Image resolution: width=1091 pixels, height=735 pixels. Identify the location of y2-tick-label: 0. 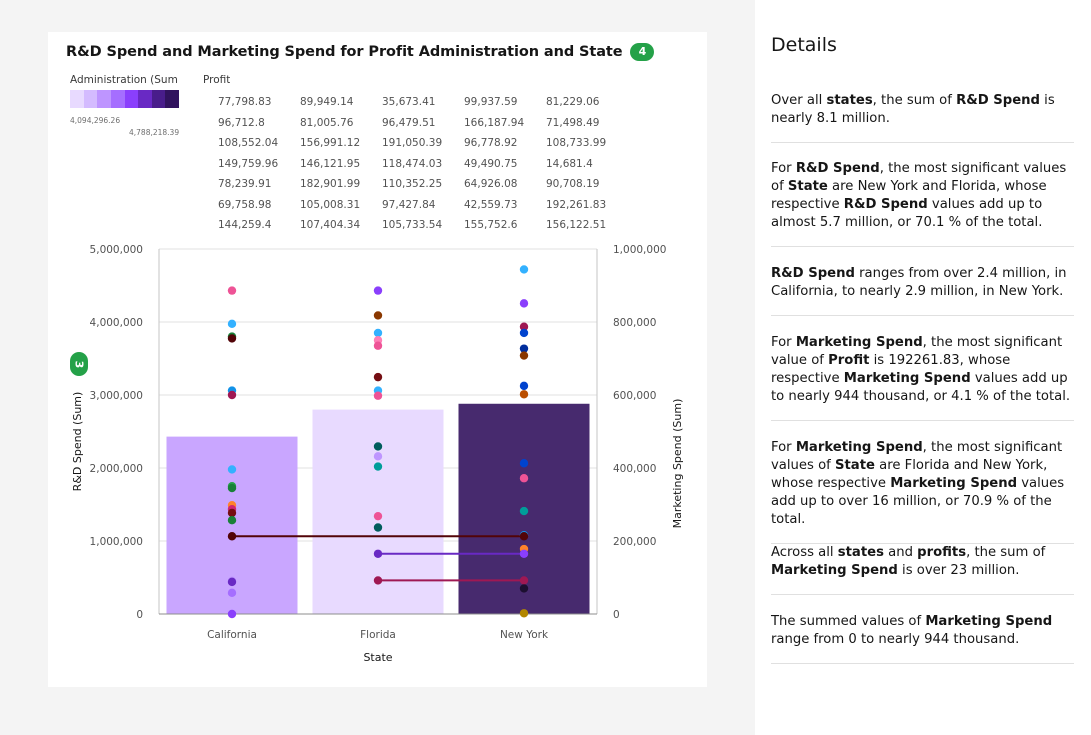
(616, 615).